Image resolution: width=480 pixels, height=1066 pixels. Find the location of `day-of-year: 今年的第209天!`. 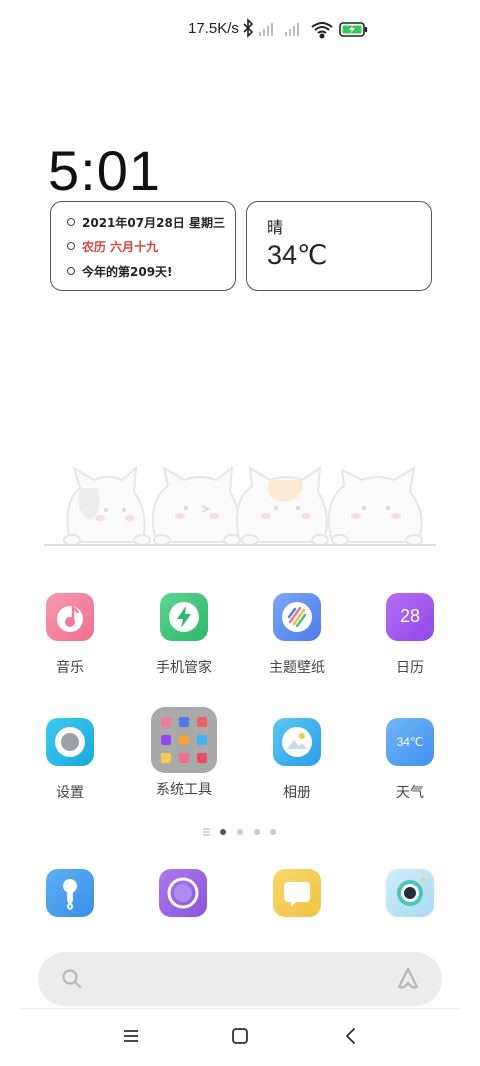

day-of-year: 今年的第209天! is located at coordinates (127, 272).